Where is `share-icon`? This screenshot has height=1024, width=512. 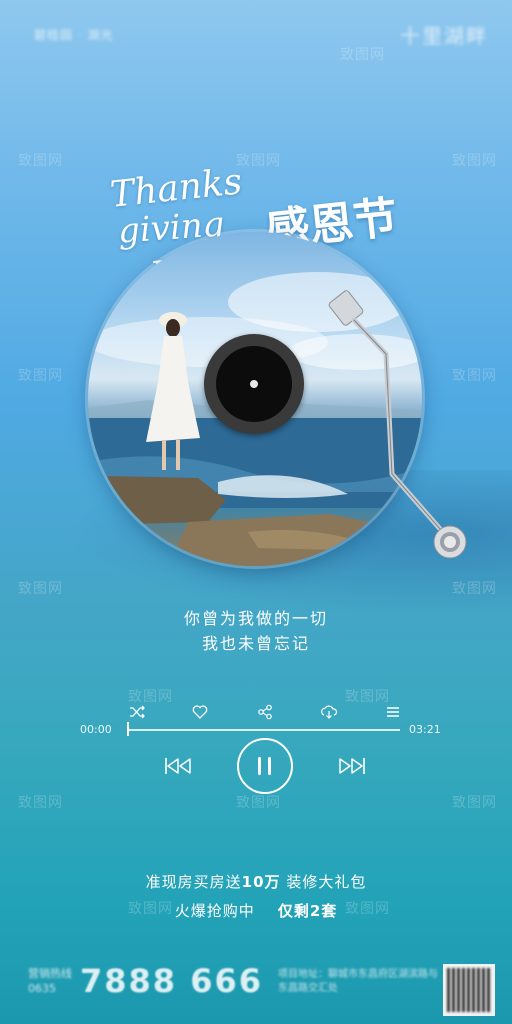
share-icon is located at coordinates (265, 712).